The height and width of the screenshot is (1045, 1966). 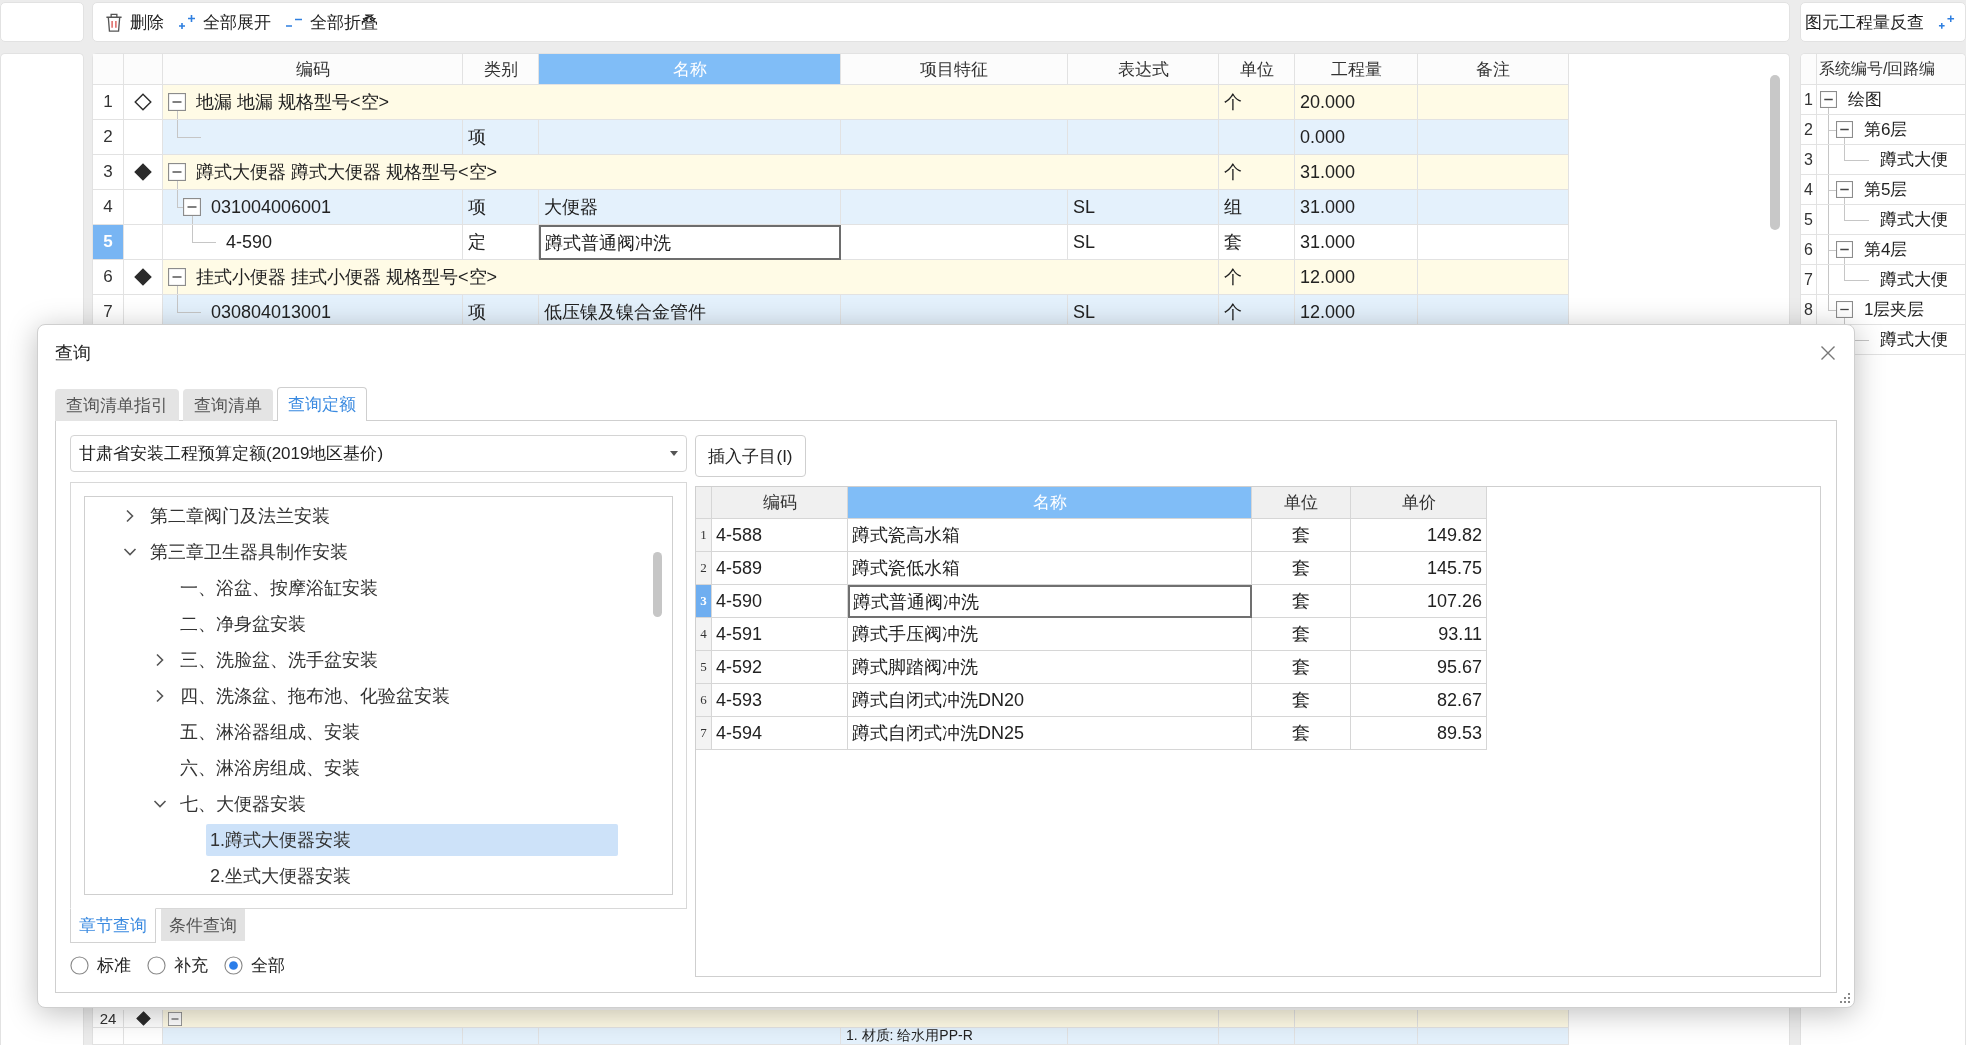 What do you see at coordinates (228, 405) in the screenshot?
I see `tab: 查询清单` at bounding box center [228, 405].